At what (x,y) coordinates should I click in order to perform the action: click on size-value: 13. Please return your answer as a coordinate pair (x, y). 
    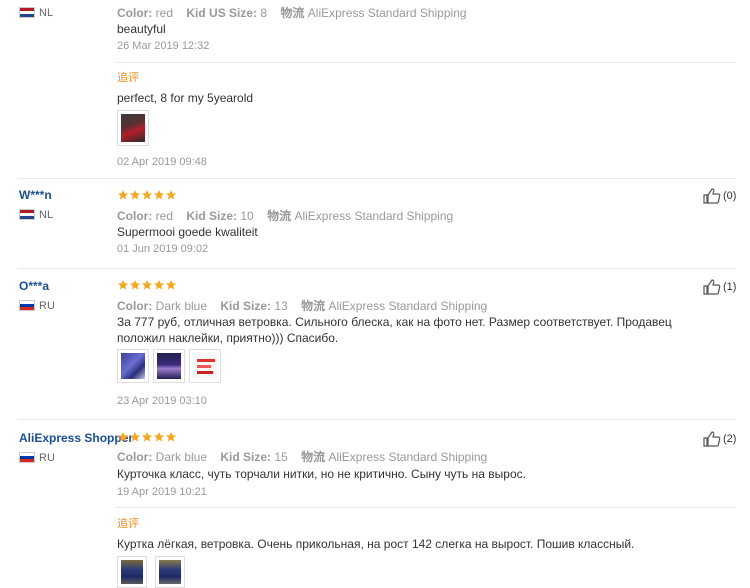
    Looking at the image, I should click on (281, 306).